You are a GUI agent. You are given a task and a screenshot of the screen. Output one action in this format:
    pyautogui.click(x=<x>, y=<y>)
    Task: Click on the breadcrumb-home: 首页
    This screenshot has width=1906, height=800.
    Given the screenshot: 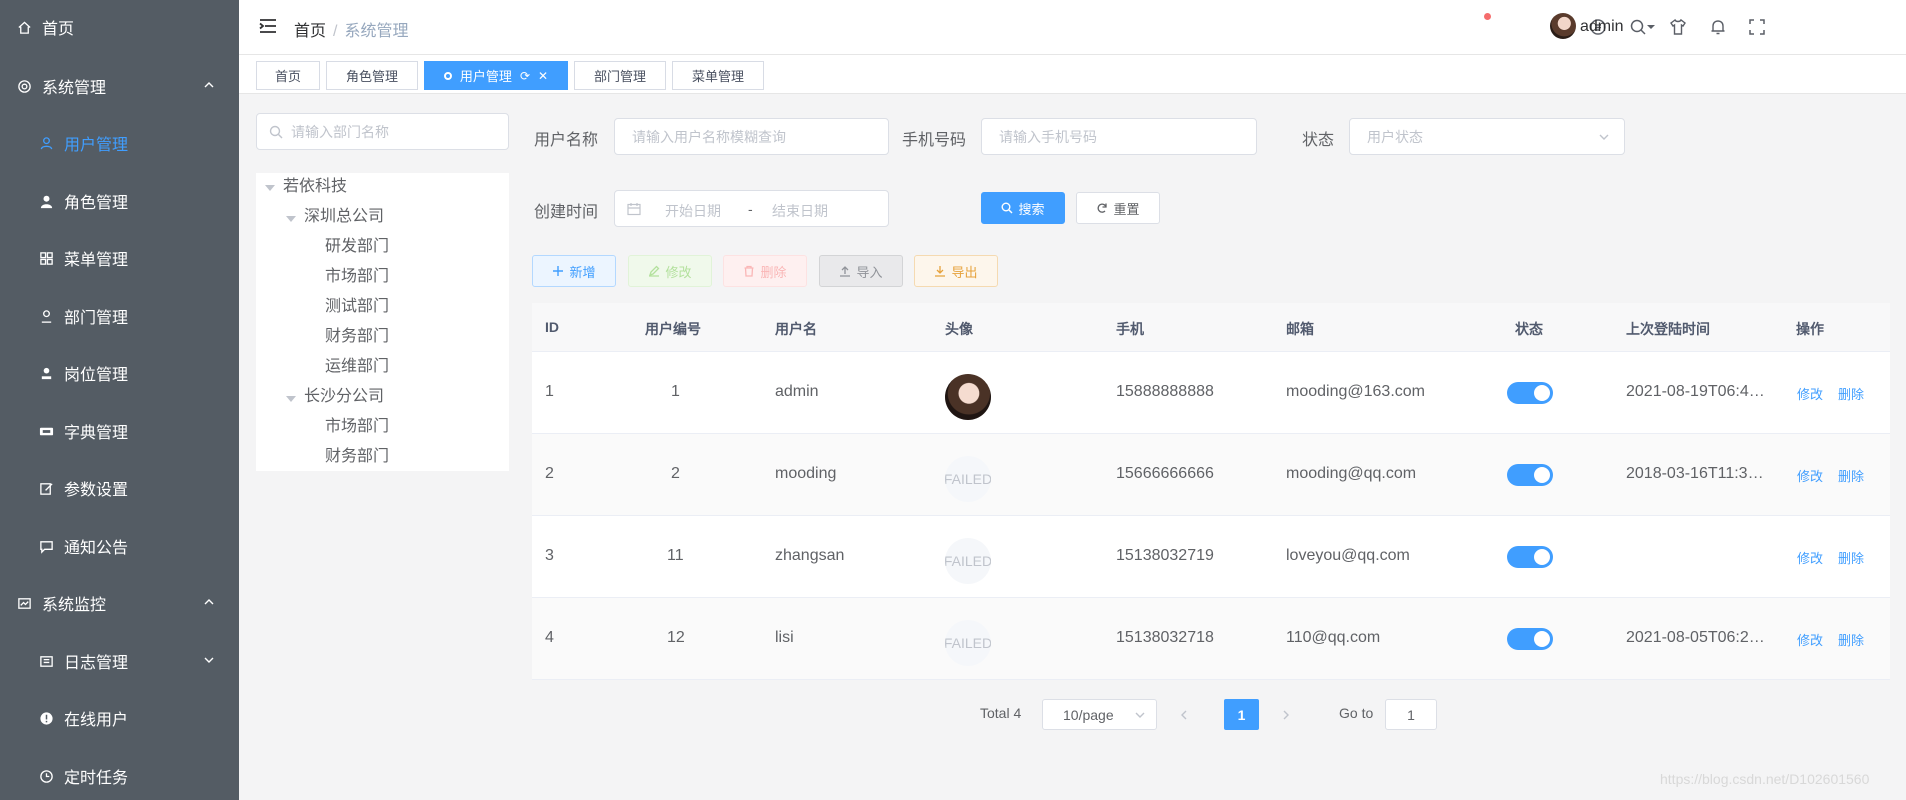 What is the action you would take?
    pyautogui.click(x=310, y=31)
    